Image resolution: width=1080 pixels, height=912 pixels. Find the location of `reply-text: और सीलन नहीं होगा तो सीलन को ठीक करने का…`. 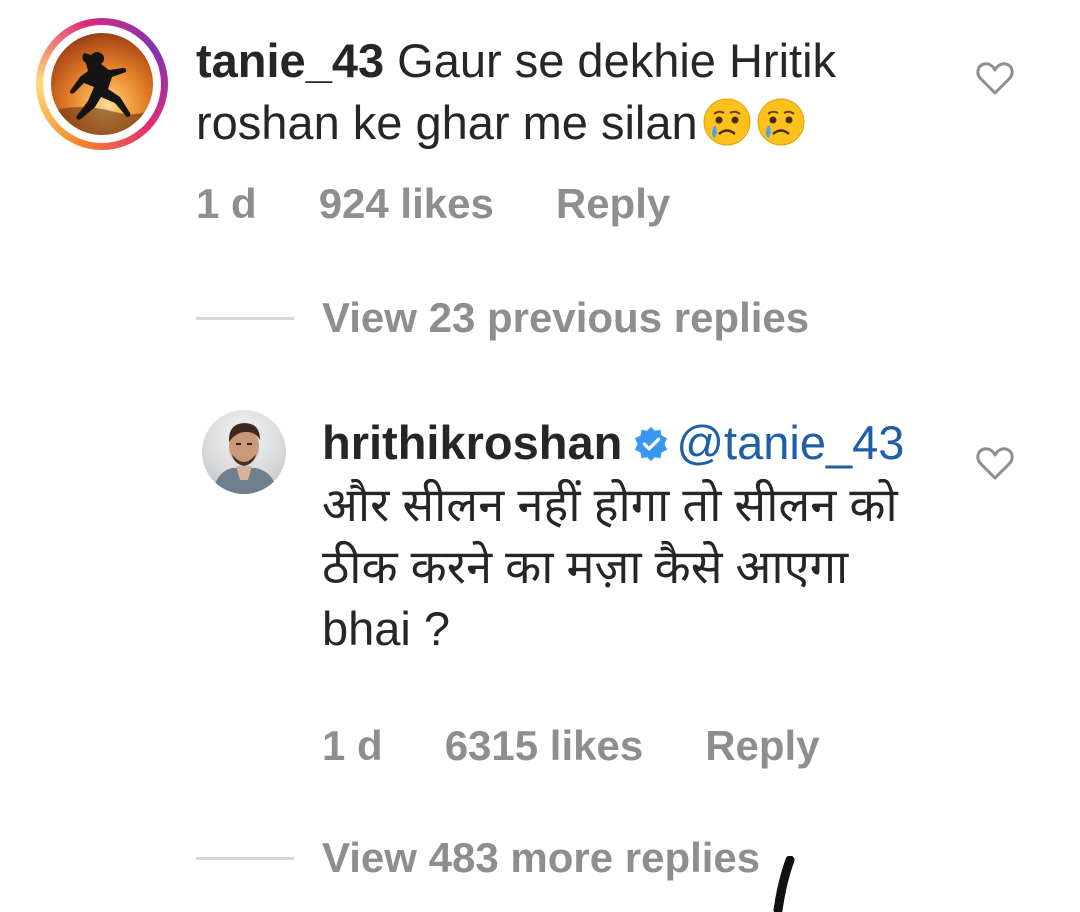

reply-text: और सीलन नहीं होगा तो सीलन को ठीक करने का… is located at coordinates (610, 566).